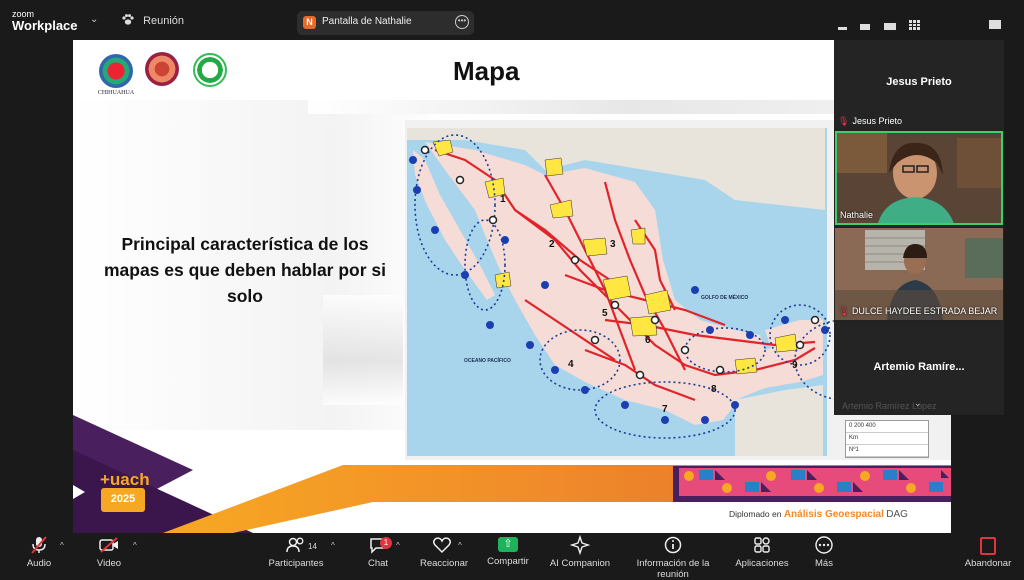  What do you see at coordinates (363, 350) in the screenshot?
I see `slide-background-decoration` at bounding box center [363, 350].